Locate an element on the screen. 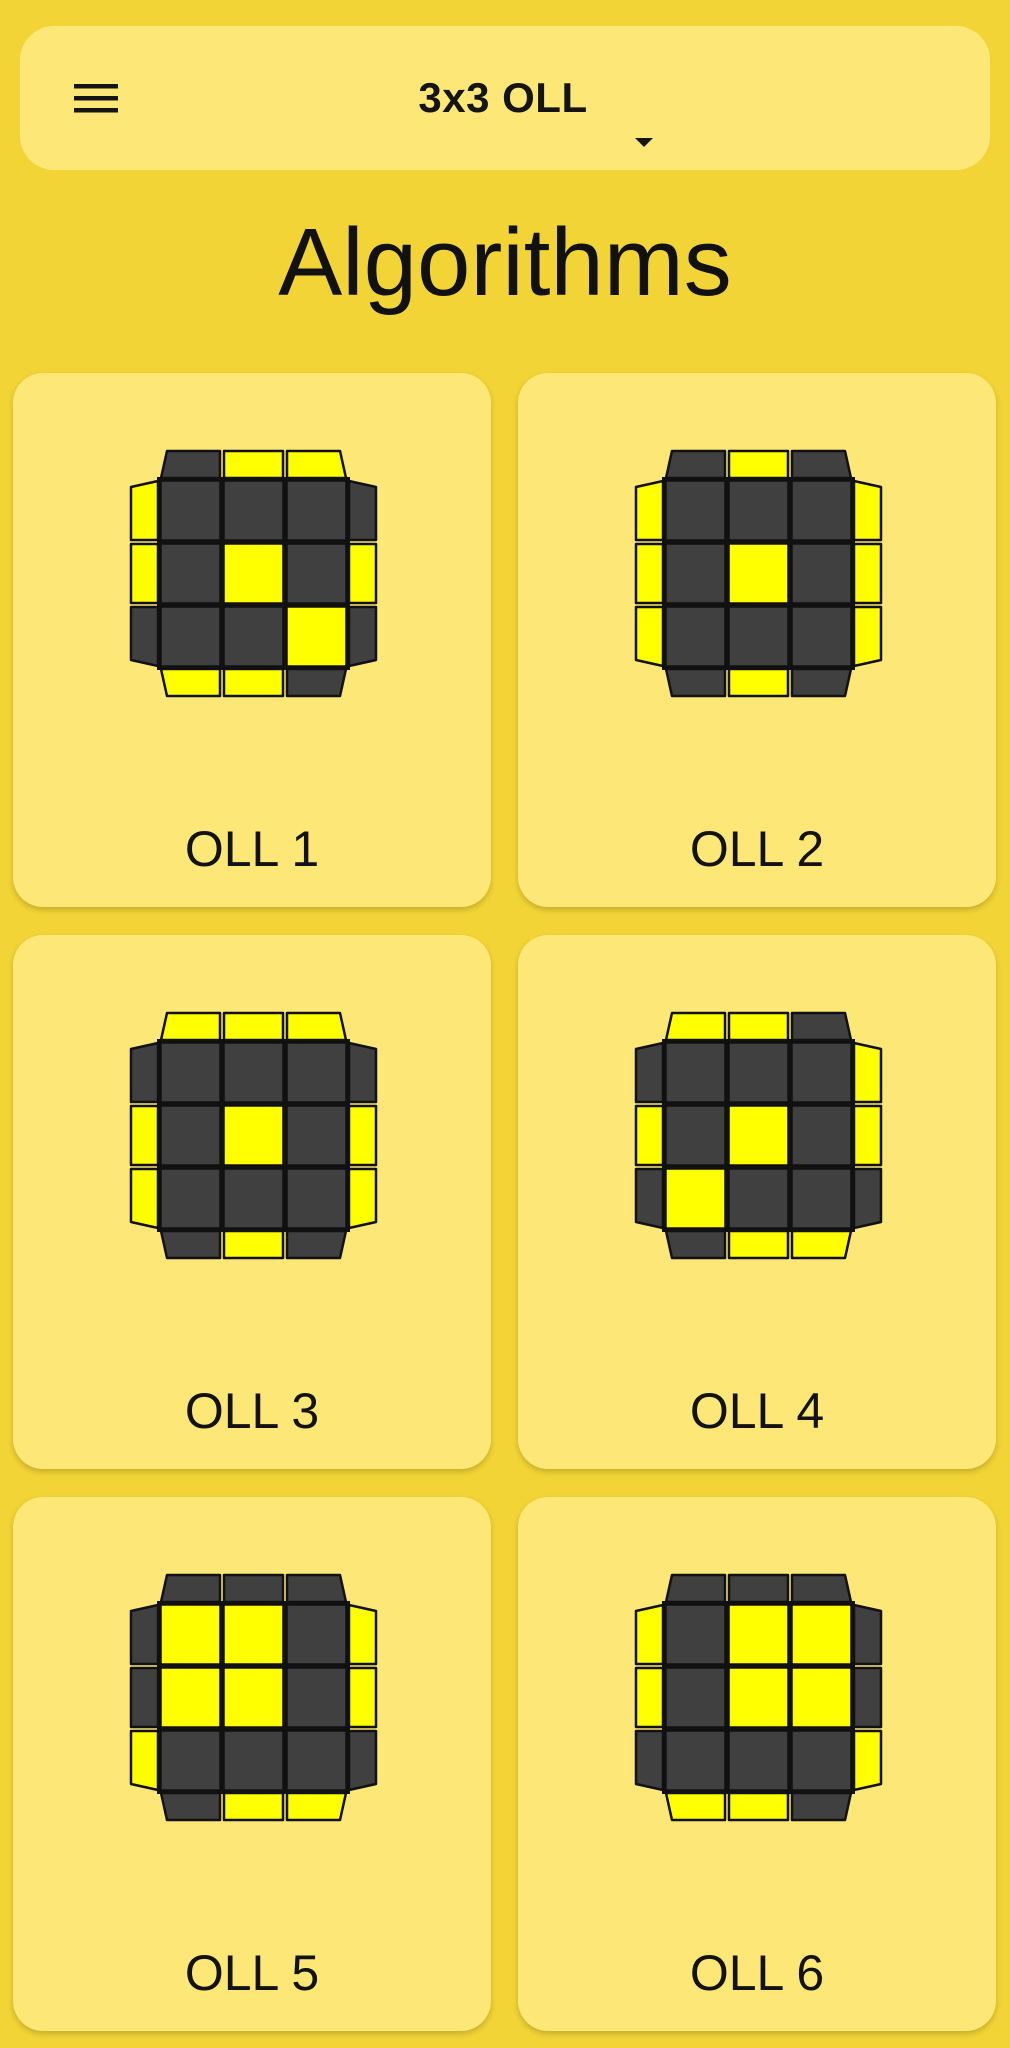  page-title: Algorithms is located at coordinates (505, 262).